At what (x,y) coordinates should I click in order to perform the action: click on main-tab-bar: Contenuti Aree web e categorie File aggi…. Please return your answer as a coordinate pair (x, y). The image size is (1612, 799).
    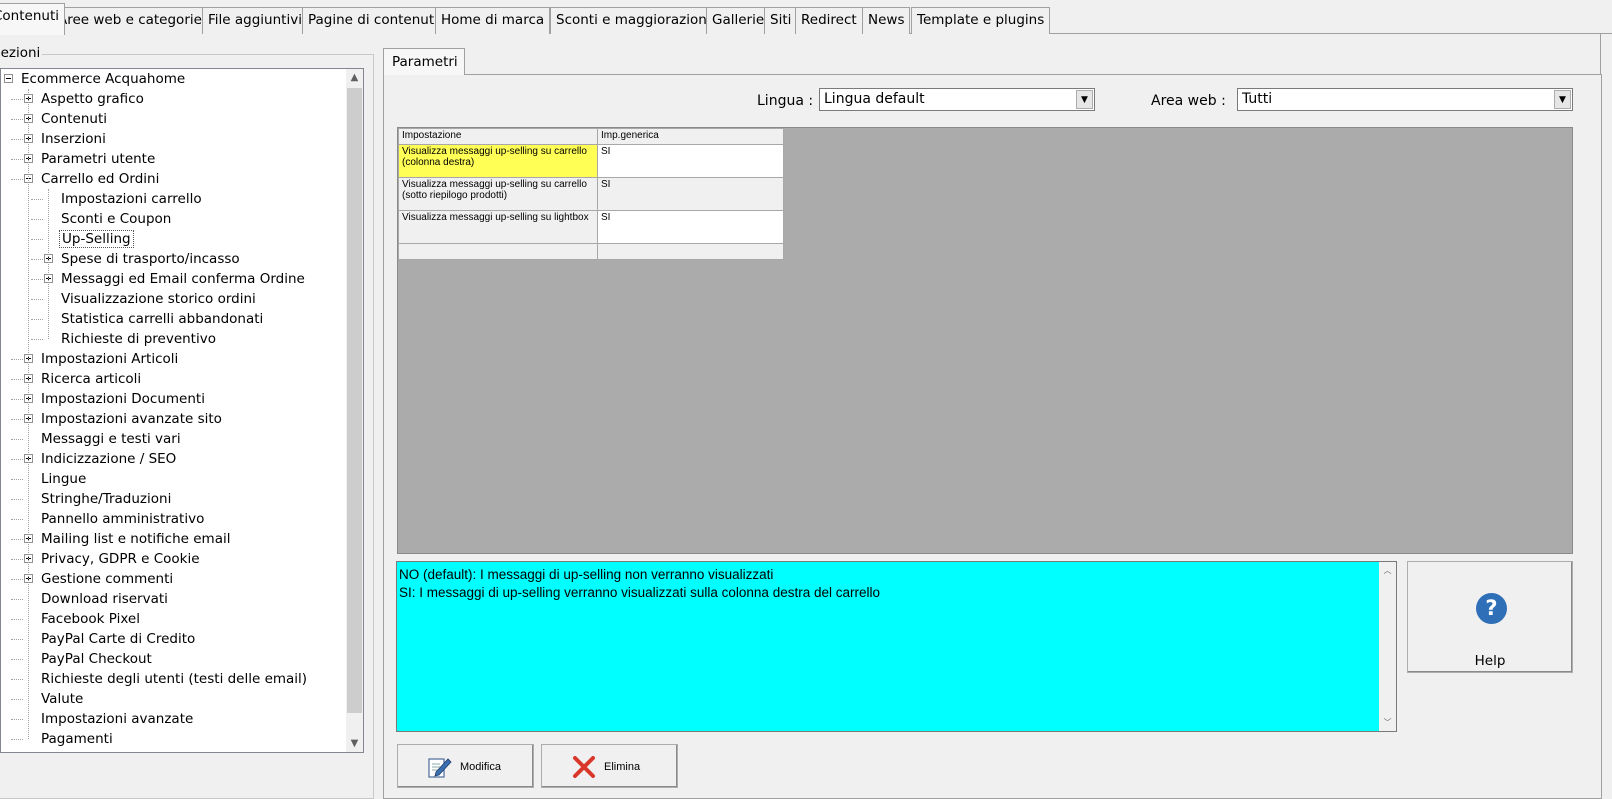
    Looking at the image, I should click on (806, 17).